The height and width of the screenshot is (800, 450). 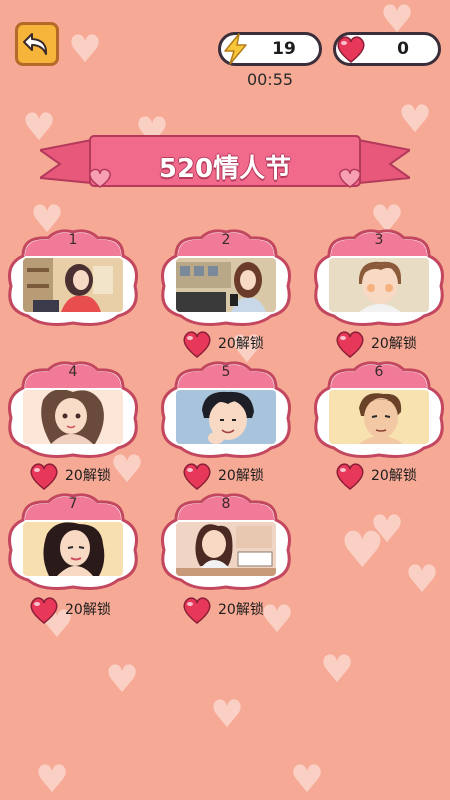 I want to click on energy-counter: 19, so click(x=270, y=49).